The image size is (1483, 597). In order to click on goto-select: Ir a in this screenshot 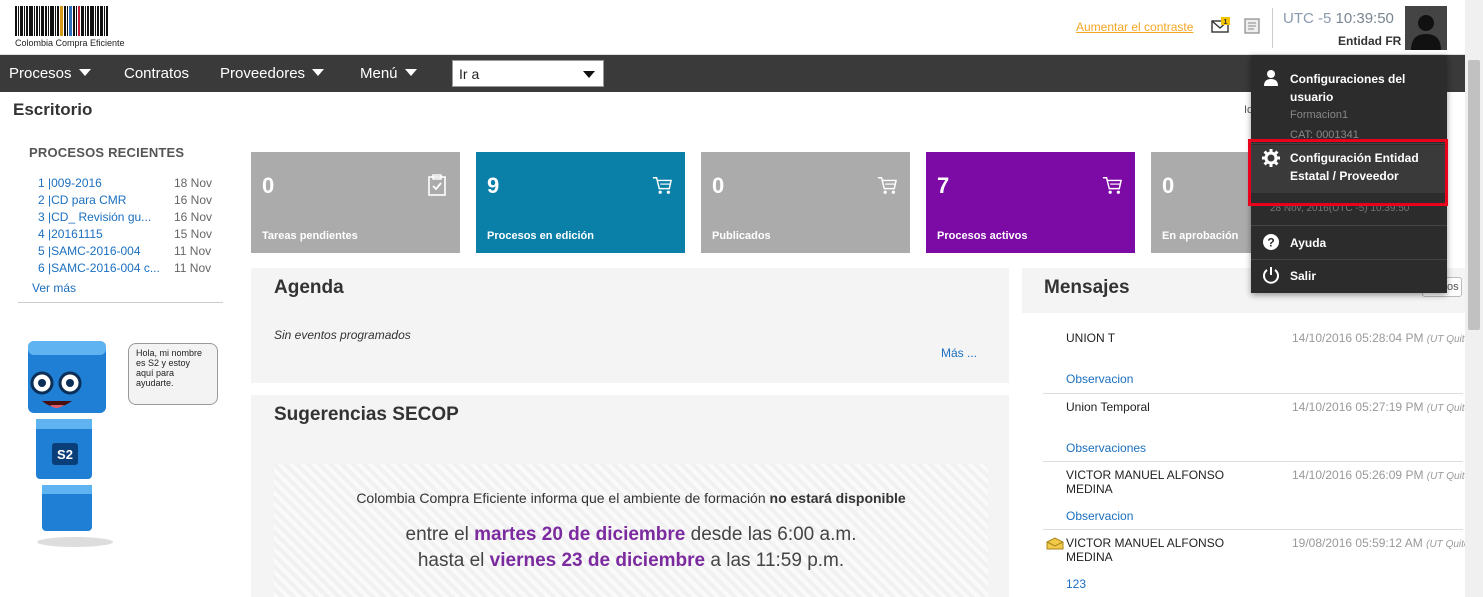, I will do `click(528, 73)`.